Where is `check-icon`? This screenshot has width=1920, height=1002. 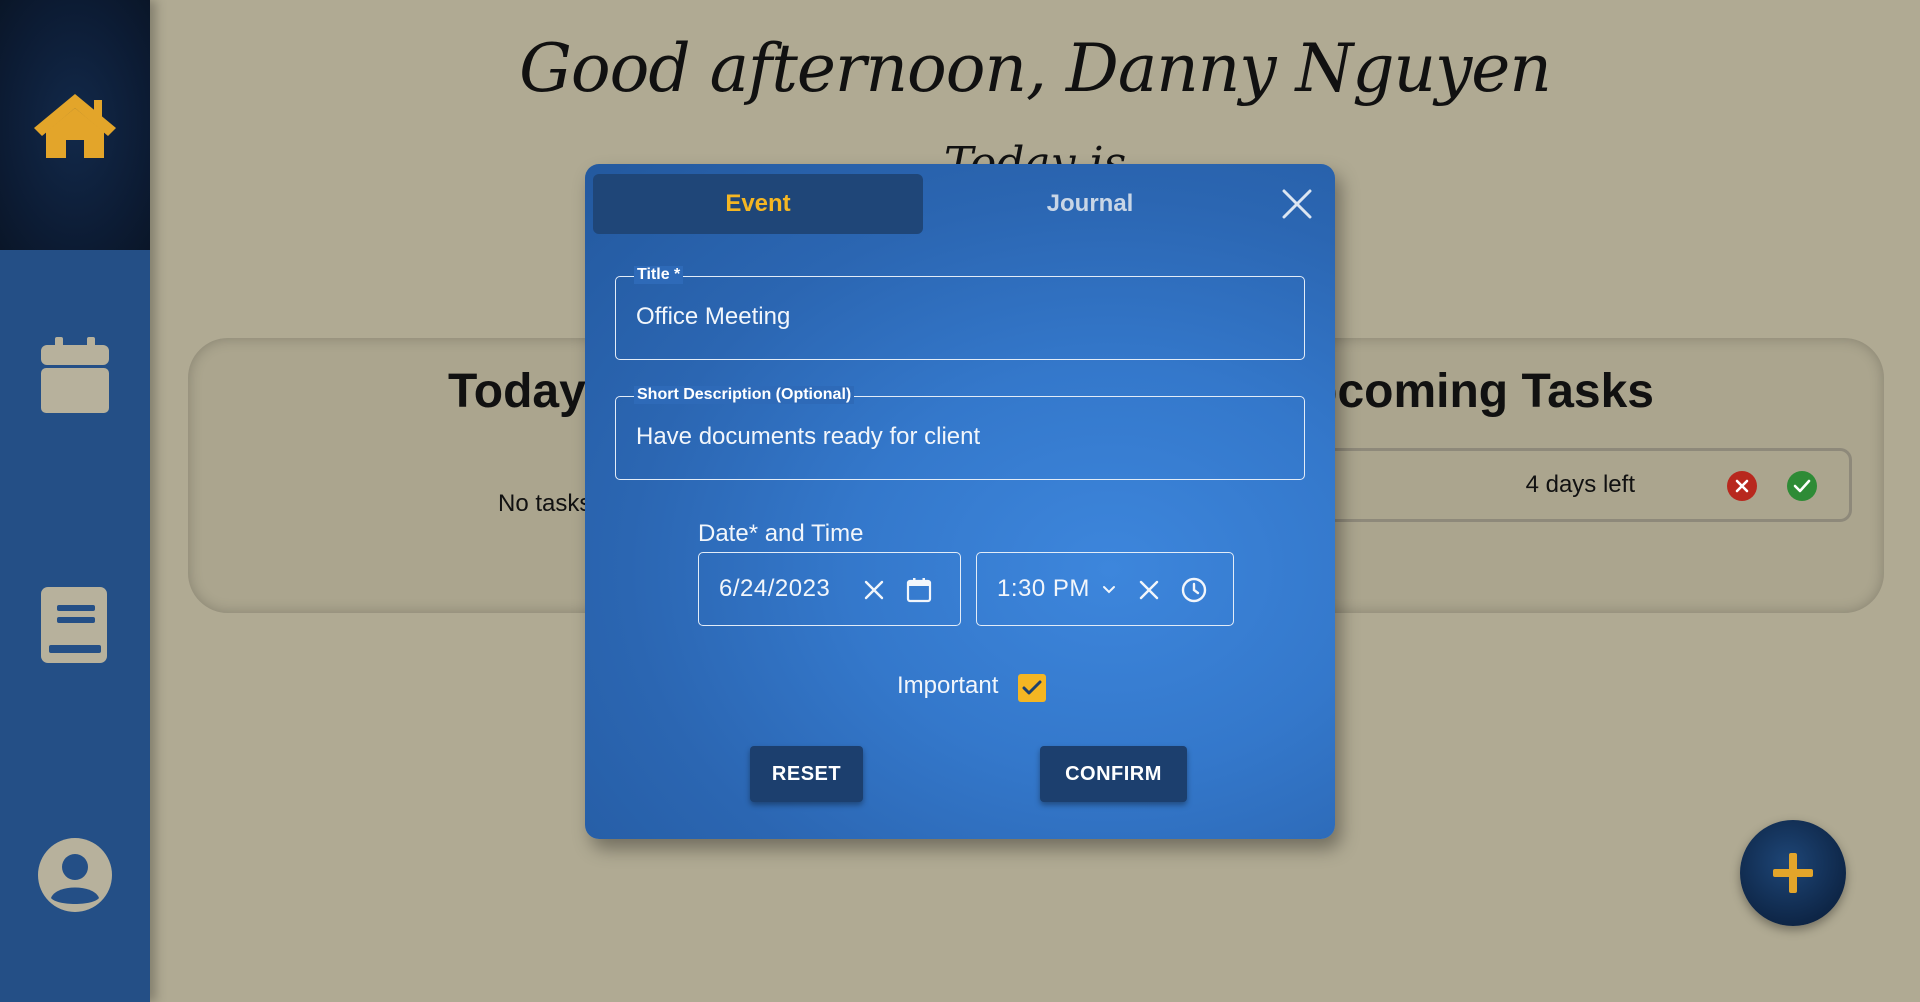
check-icon is located at coordinates (1032, 687).